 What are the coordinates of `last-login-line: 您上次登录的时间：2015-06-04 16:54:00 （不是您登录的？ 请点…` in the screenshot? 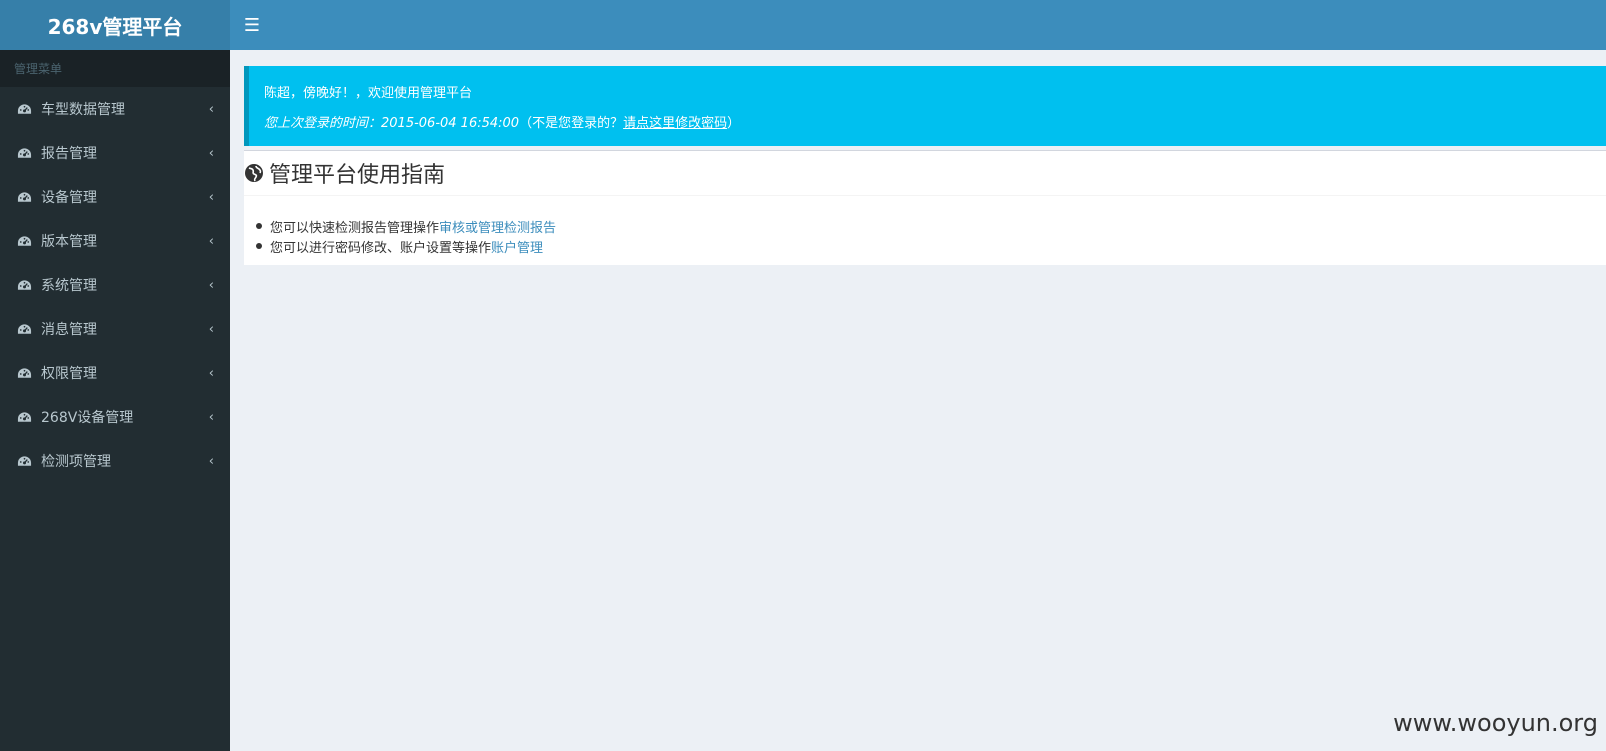 It's located at (927, 121).